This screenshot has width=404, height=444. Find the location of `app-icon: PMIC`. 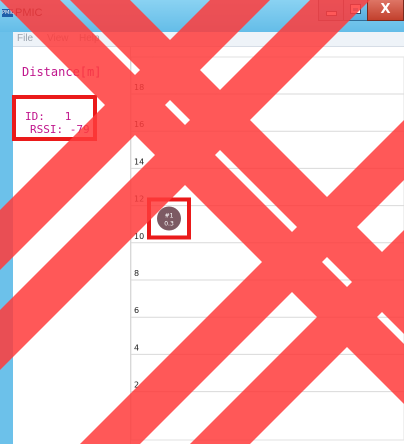

app-icon: PMIC is located at coordinates (8, 13).